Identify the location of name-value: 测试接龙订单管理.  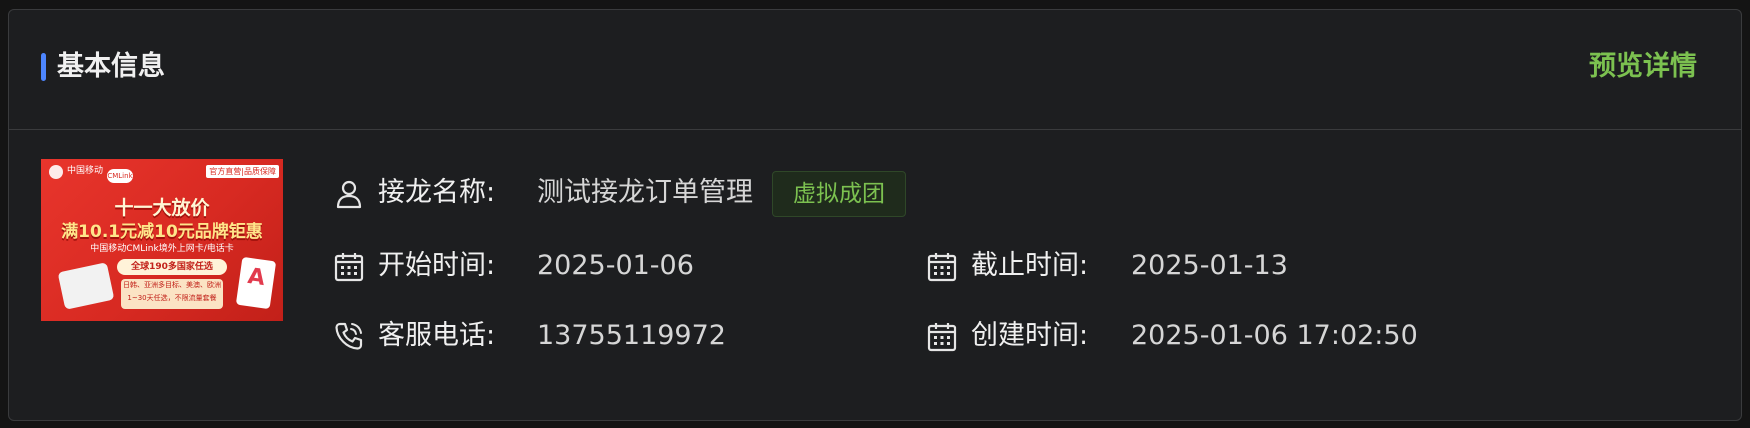
(645, 192).